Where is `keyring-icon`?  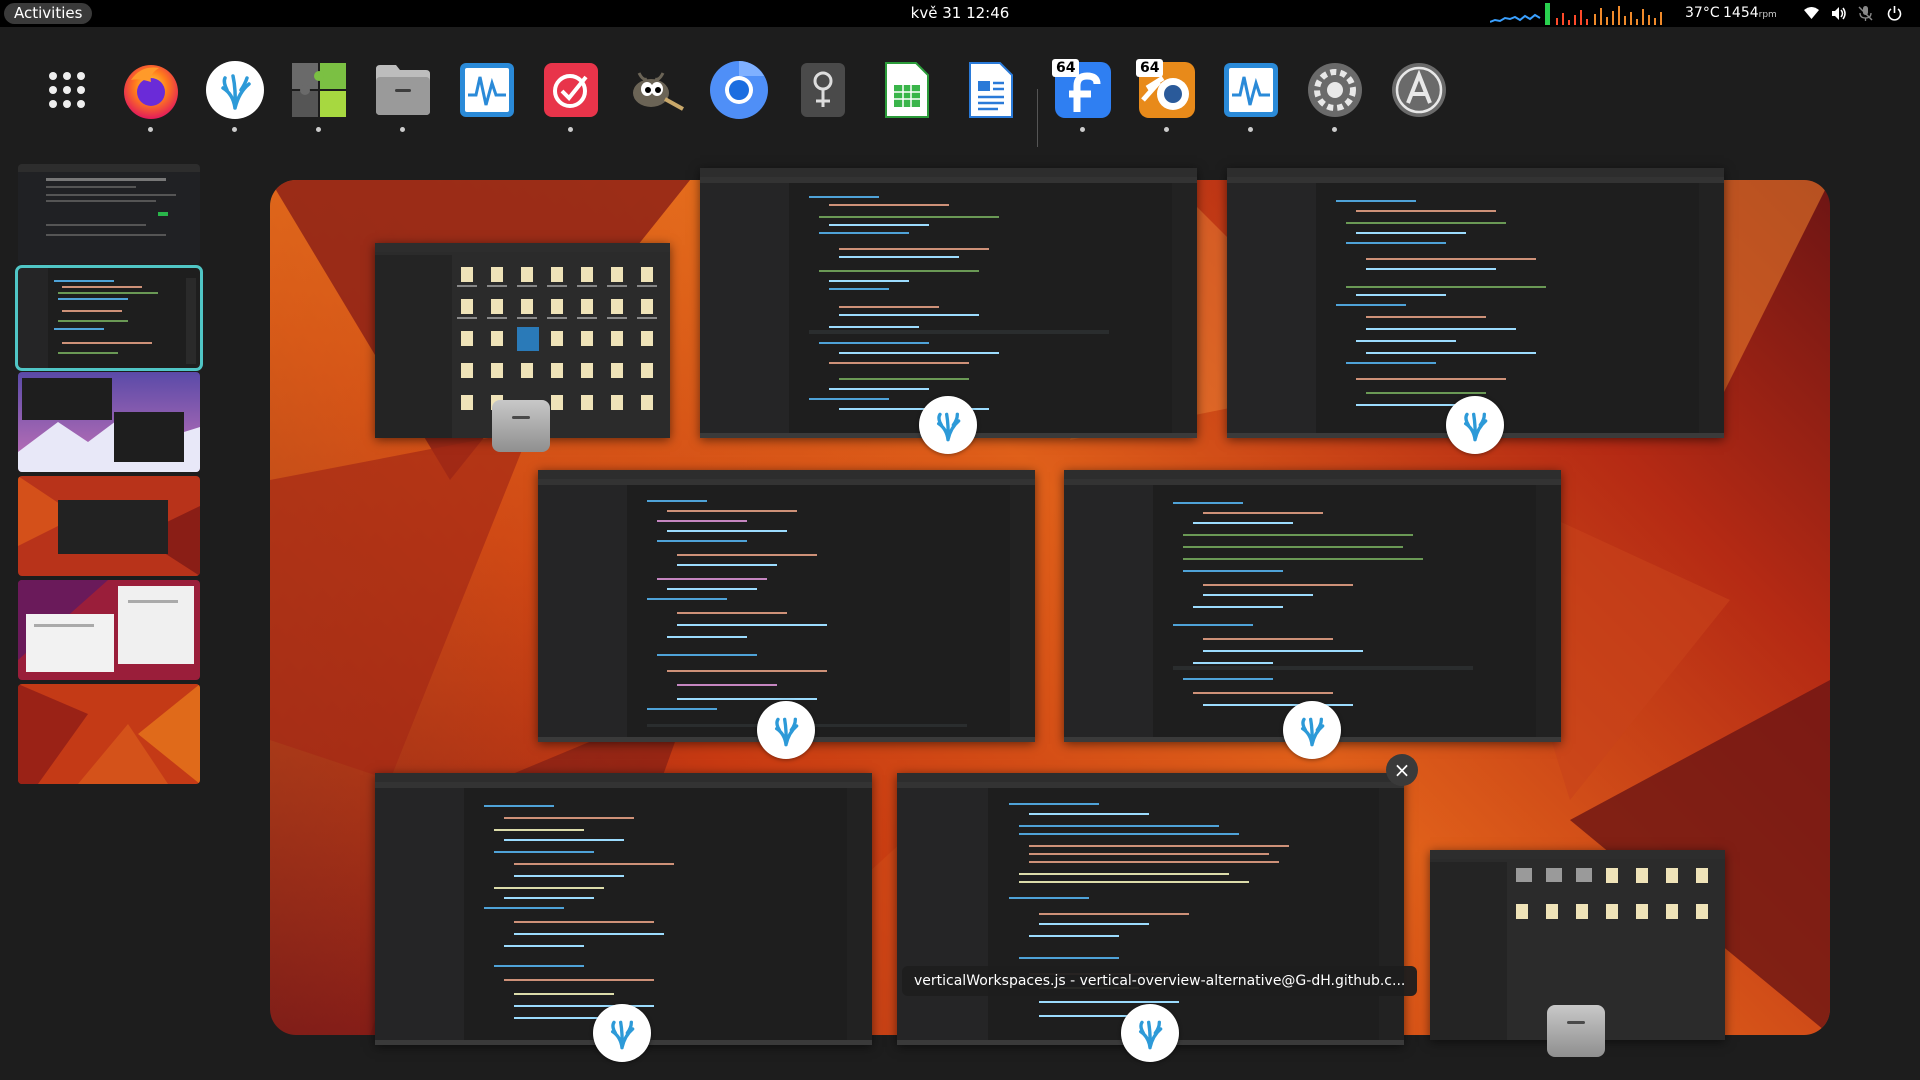 keyring-icon is located at coordinates (823, 90).